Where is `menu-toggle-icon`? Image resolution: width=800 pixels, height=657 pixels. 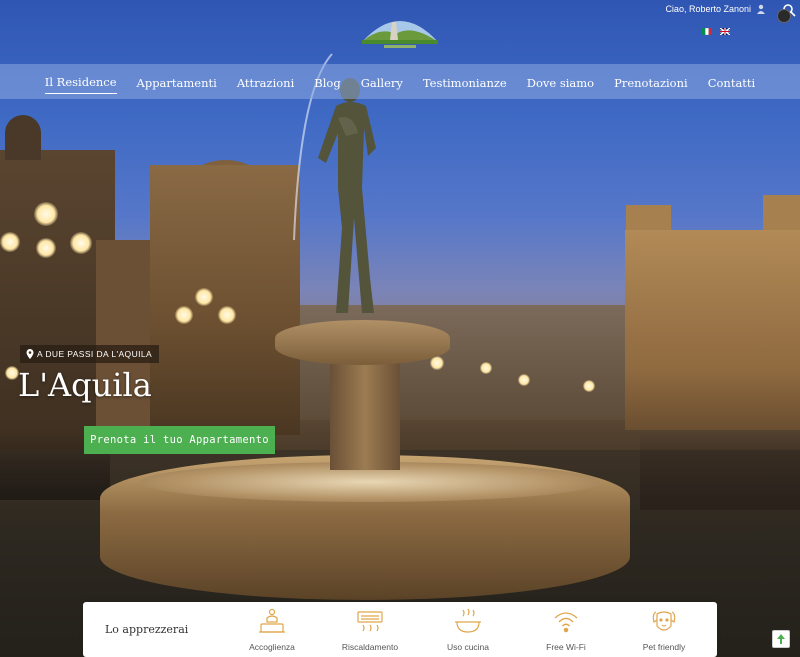
menu-toggle-icon is located at coordinates (784, 16).